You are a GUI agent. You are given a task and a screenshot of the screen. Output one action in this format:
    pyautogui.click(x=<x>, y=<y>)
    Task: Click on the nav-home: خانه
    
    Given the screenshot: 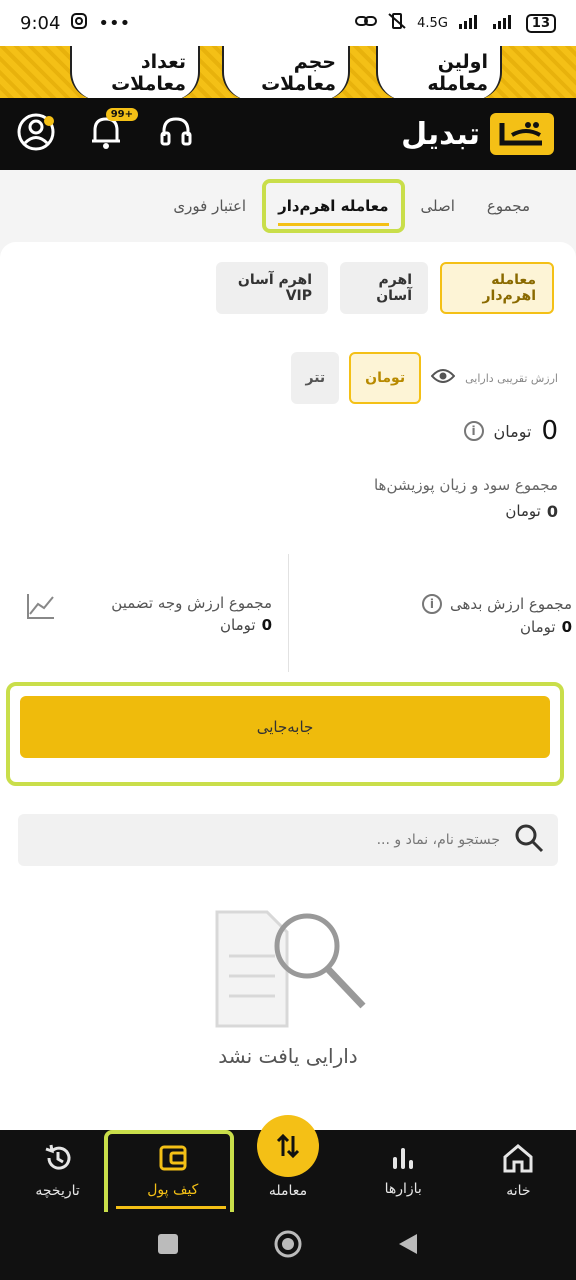 What is the action you would take?
    pyautogui.click(x=518, y=1171)
    